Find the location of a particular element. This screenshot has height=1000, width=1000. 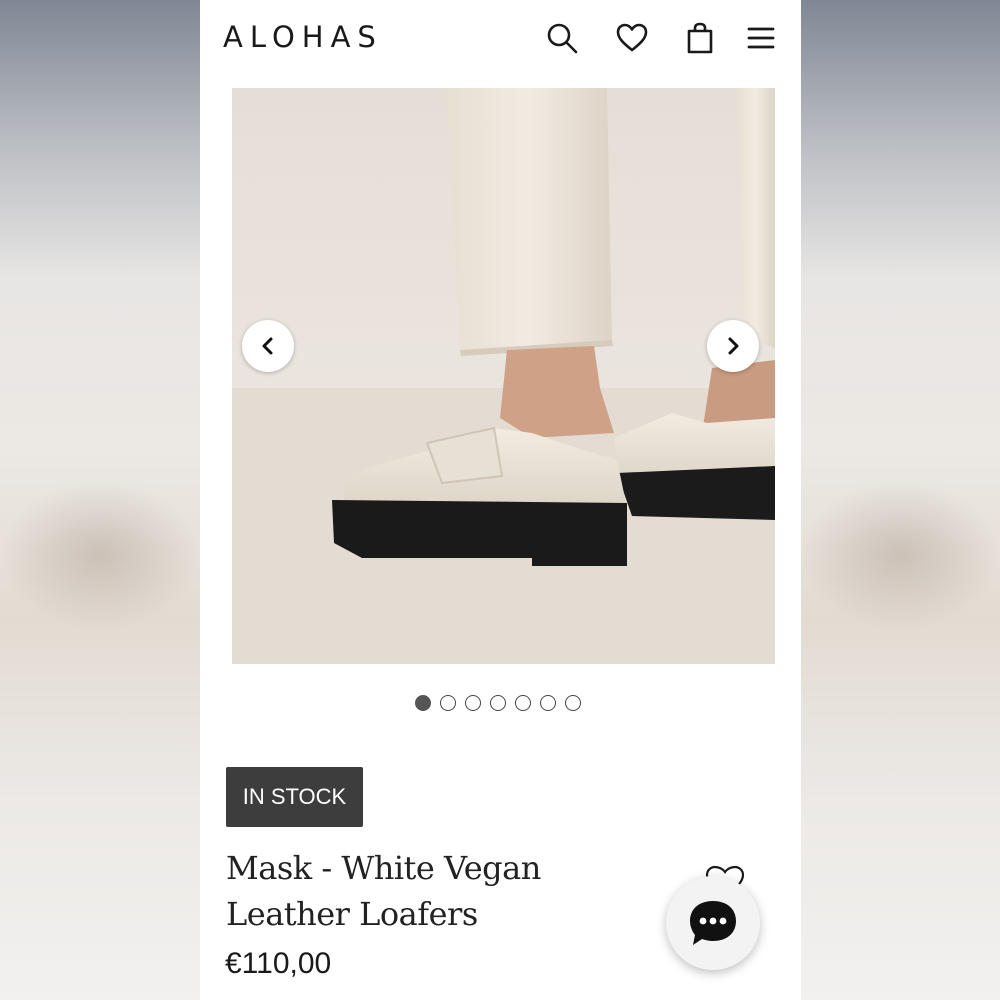

stock-badge: IN STOCK is located at coordinates (294, 797).